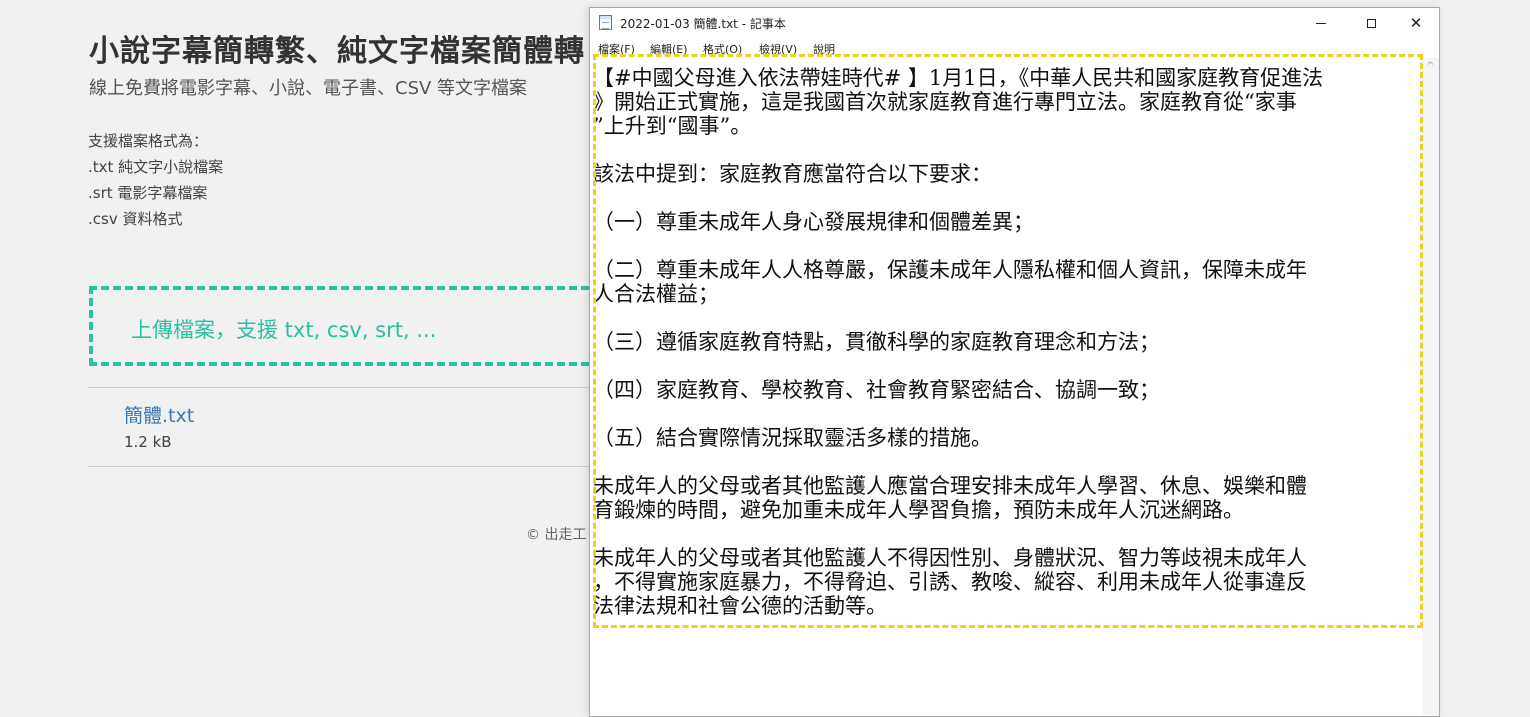  I want to click on minimize-button, so click(1321, 23).